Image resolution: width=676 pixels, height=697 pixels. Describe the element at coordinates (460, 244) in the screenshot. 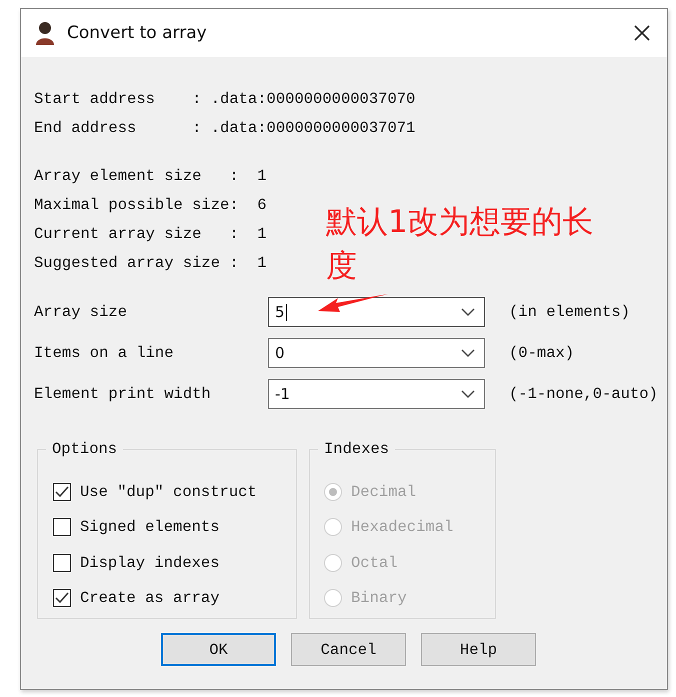

I see `annotation-text: 默认1改为想要的长度` at that location.